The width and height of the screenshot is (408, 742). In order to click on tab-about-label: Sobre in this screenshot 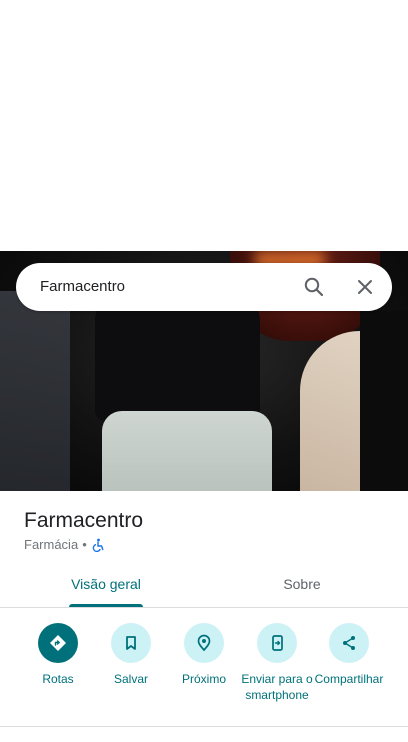, I will do `click(302, 584)`.